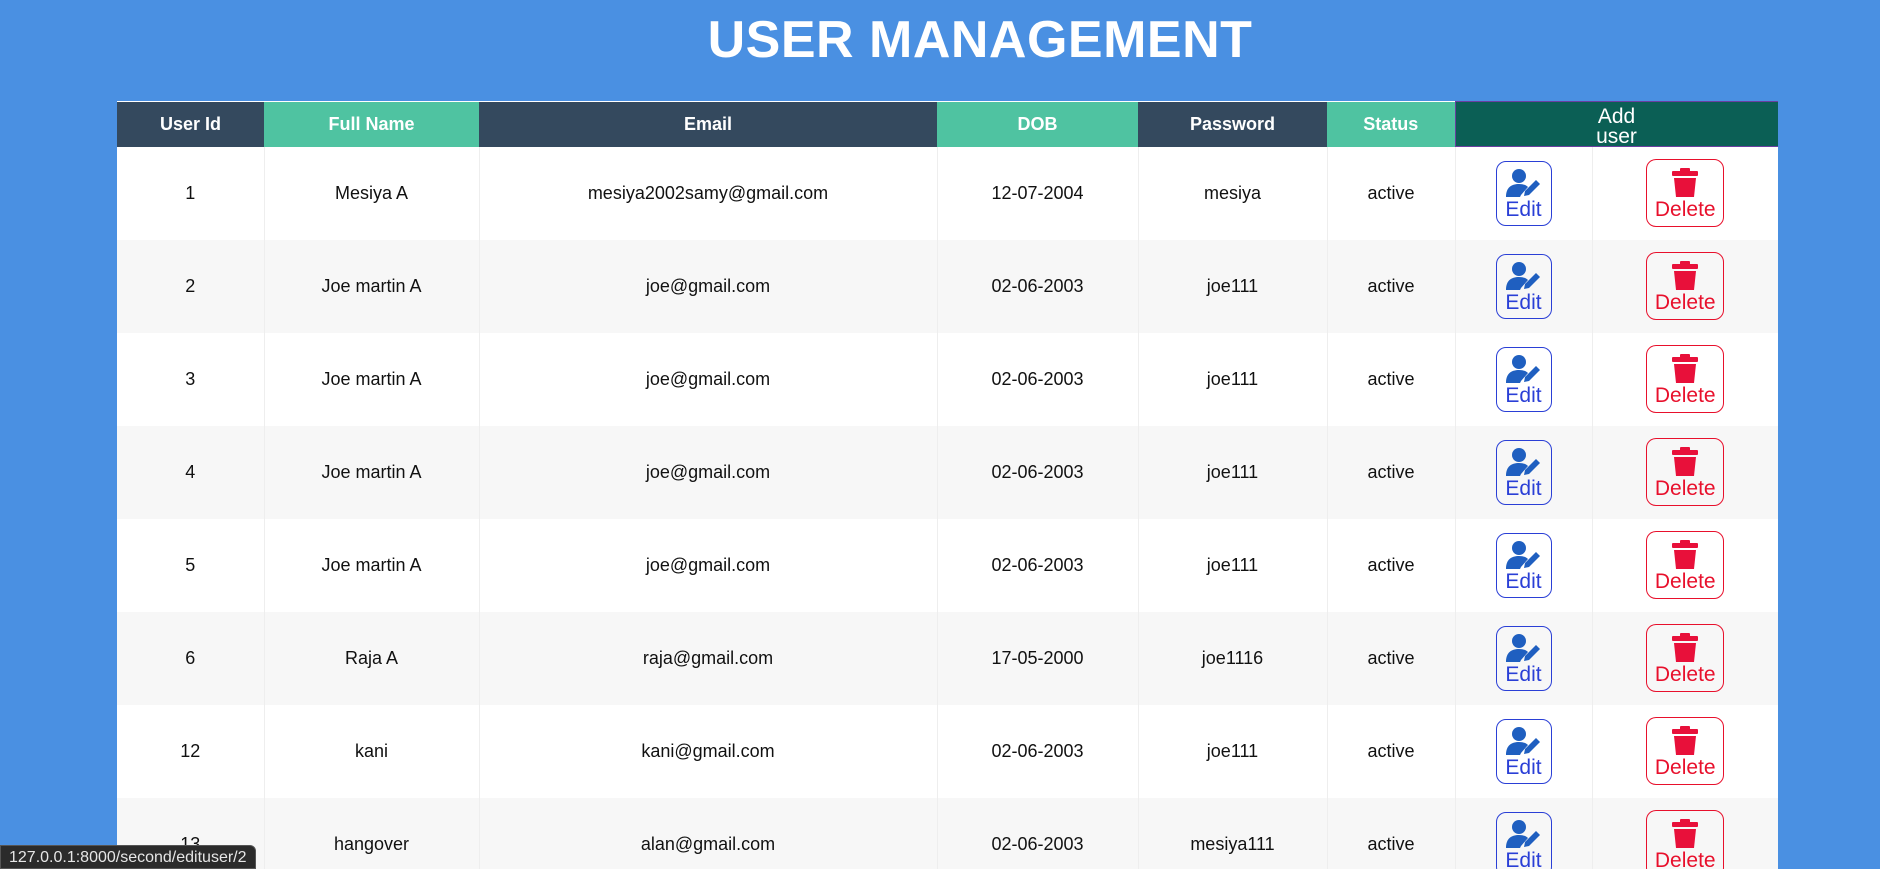  Describe the element at coordinates (1233, 833) in the screenshot. I see `cell-password: mesiya111` at that location.